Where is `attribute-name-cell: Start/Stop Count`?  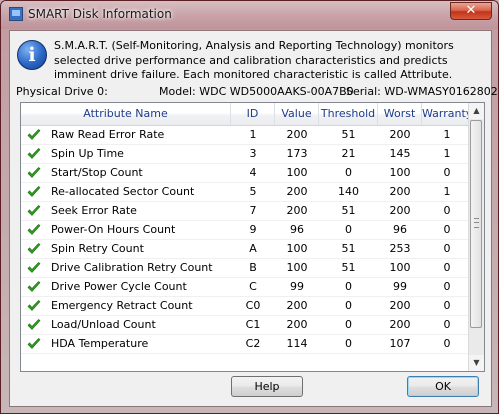
attribute-name-cell: Start/Stop Count is located at coordinates (97, 172).